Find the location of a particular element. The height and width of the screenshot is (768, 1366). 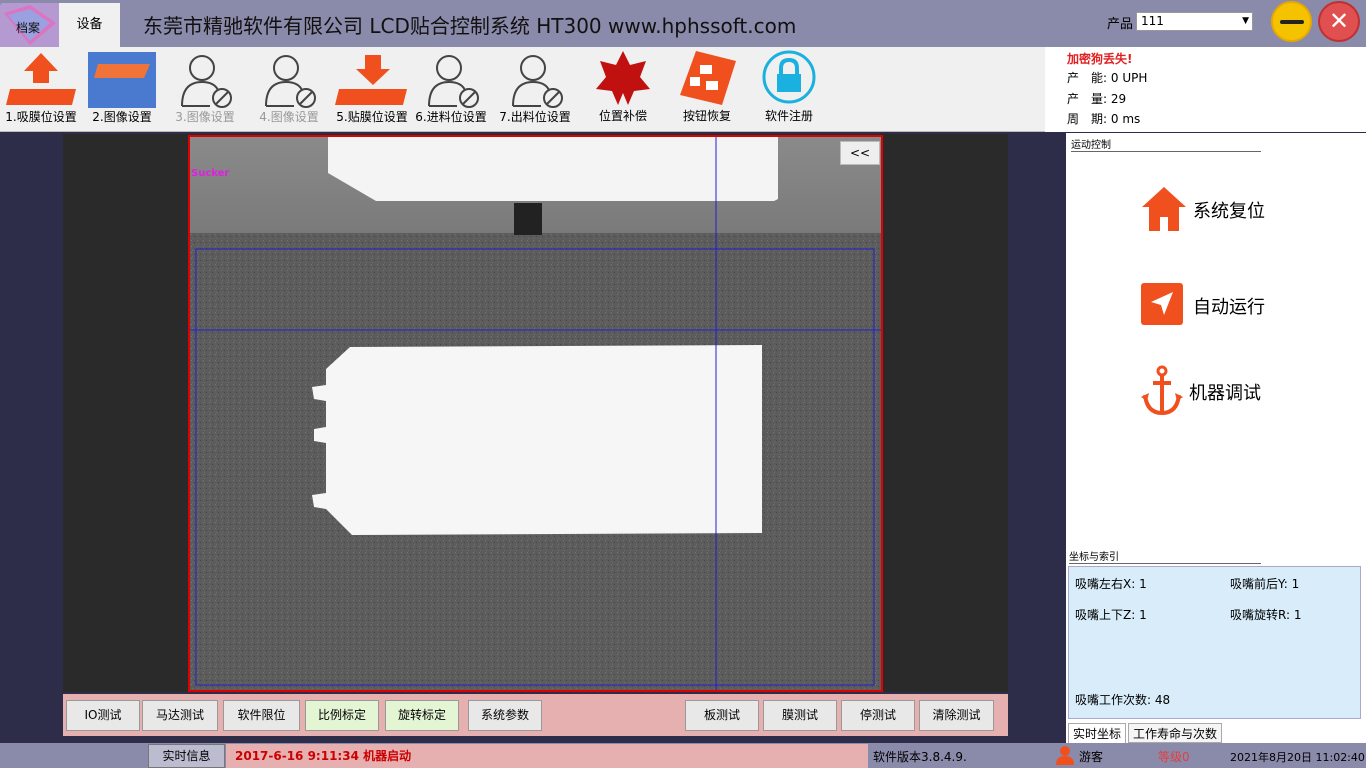

realtime-info-button: 实时信息 is located at coordinates (186, 756).